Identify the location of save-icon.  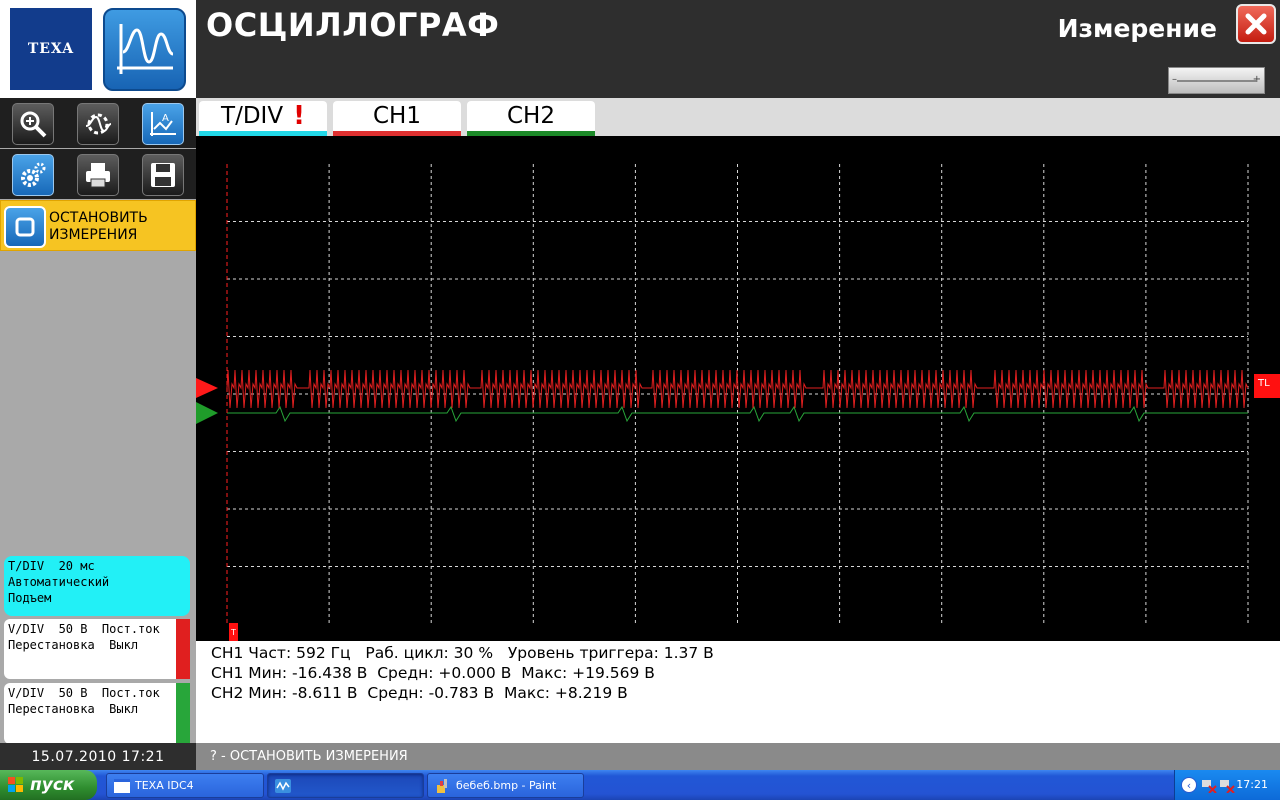
(163, 175).